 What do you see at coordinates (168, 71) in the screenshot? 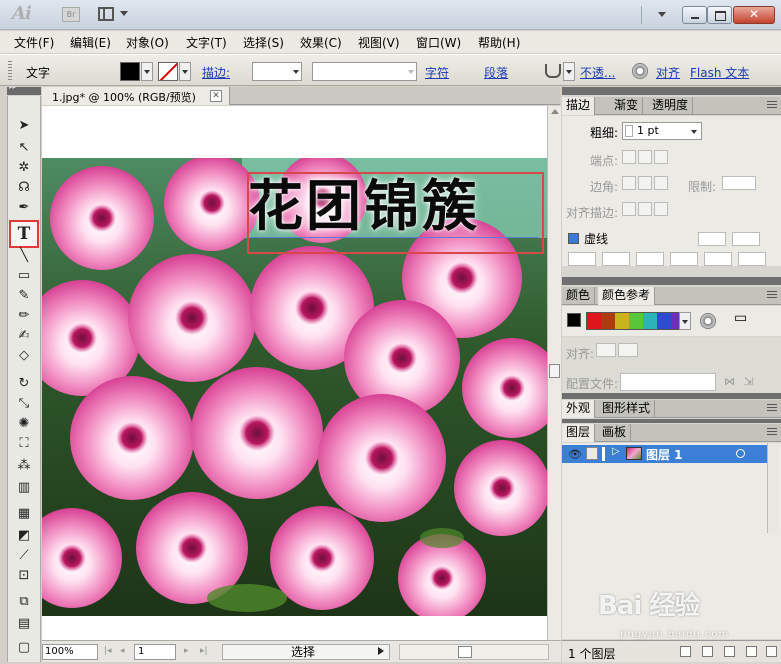
I see `stroke-color-swatch` at bounding box center [168, 71].